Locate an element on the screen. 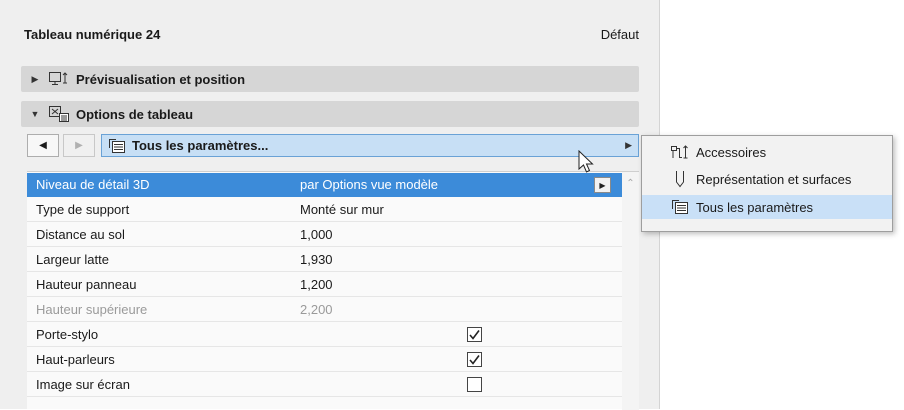  table-row: Type de support Monté sur mur is located at coordinates (324, 210).